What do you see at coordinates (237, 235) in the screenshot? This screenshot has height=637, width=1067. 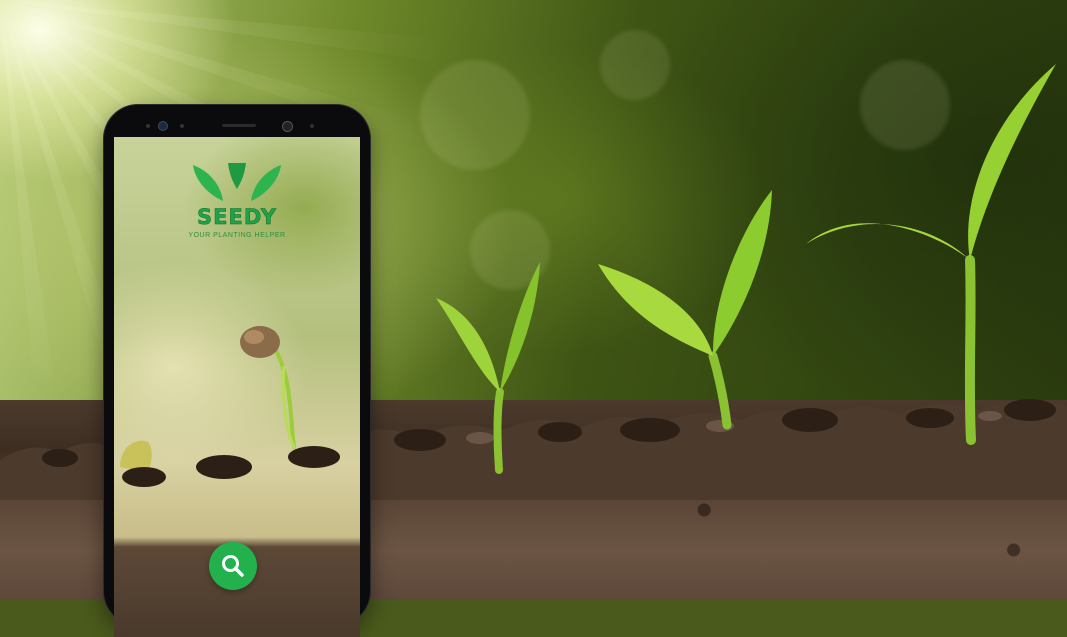 I see `brand-tagline: YOUR PLANTING HELPER` at bounding box center [237, 235].